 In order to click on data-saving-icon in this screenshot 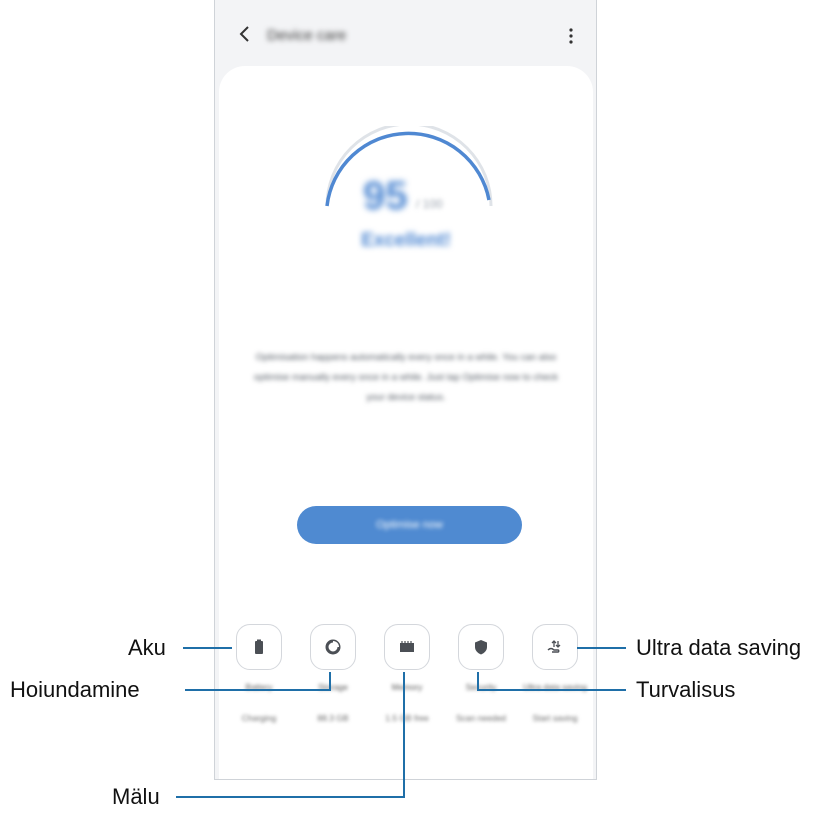, I will do `click(554, 646)`.